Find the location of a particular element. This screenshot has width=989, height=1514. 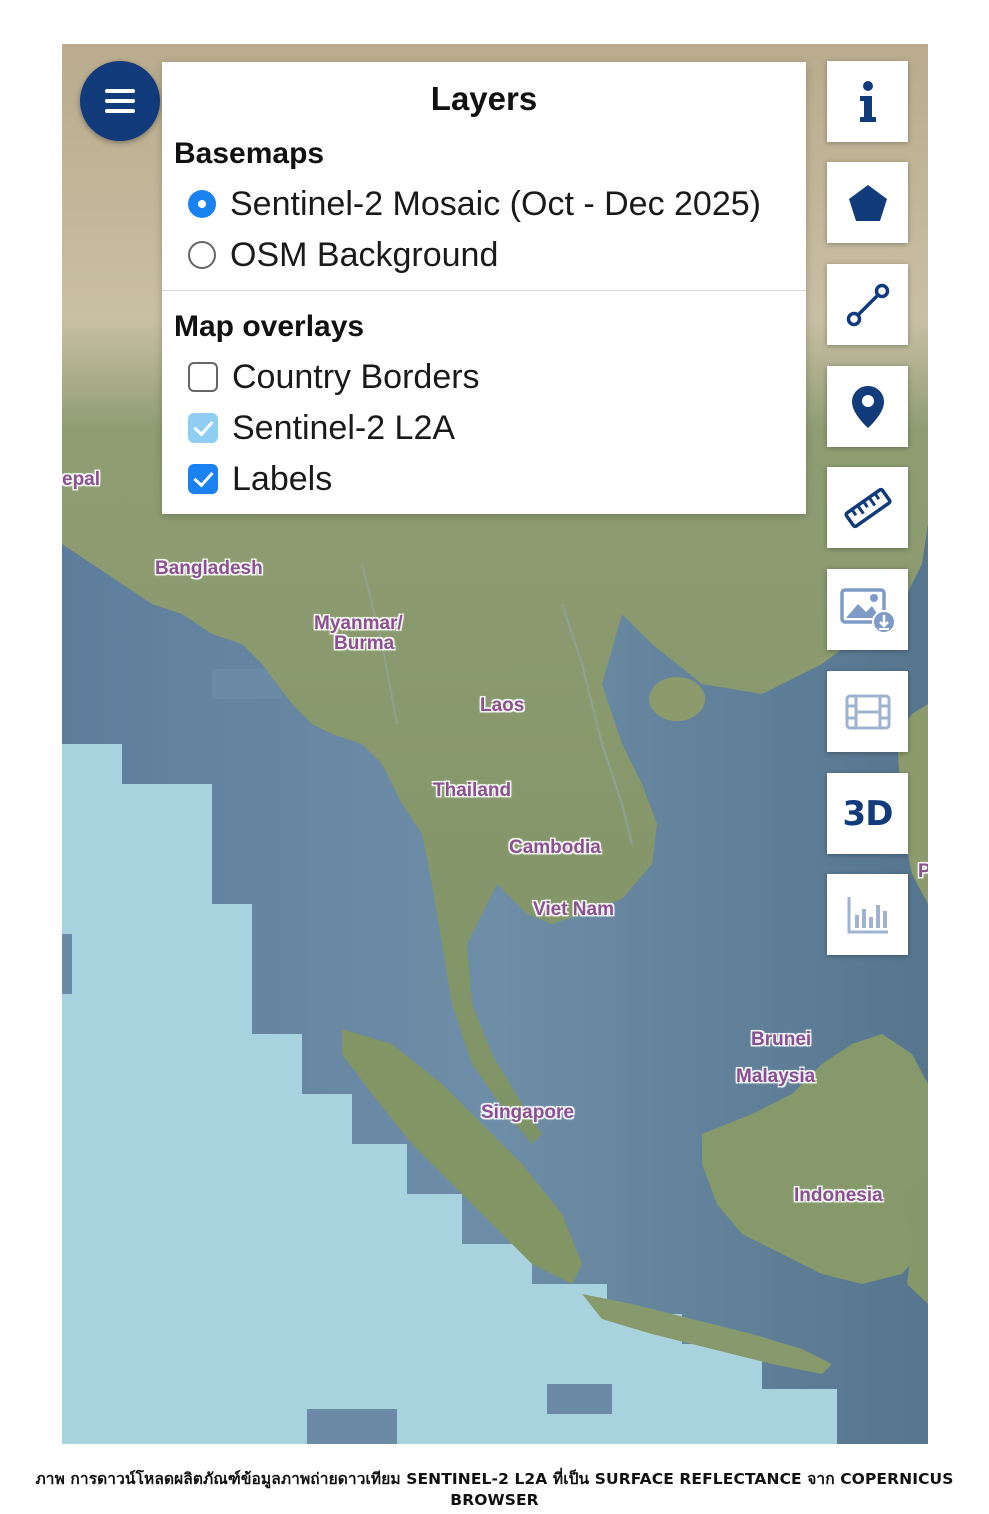

film-icon is located at coordinates (867, 711).